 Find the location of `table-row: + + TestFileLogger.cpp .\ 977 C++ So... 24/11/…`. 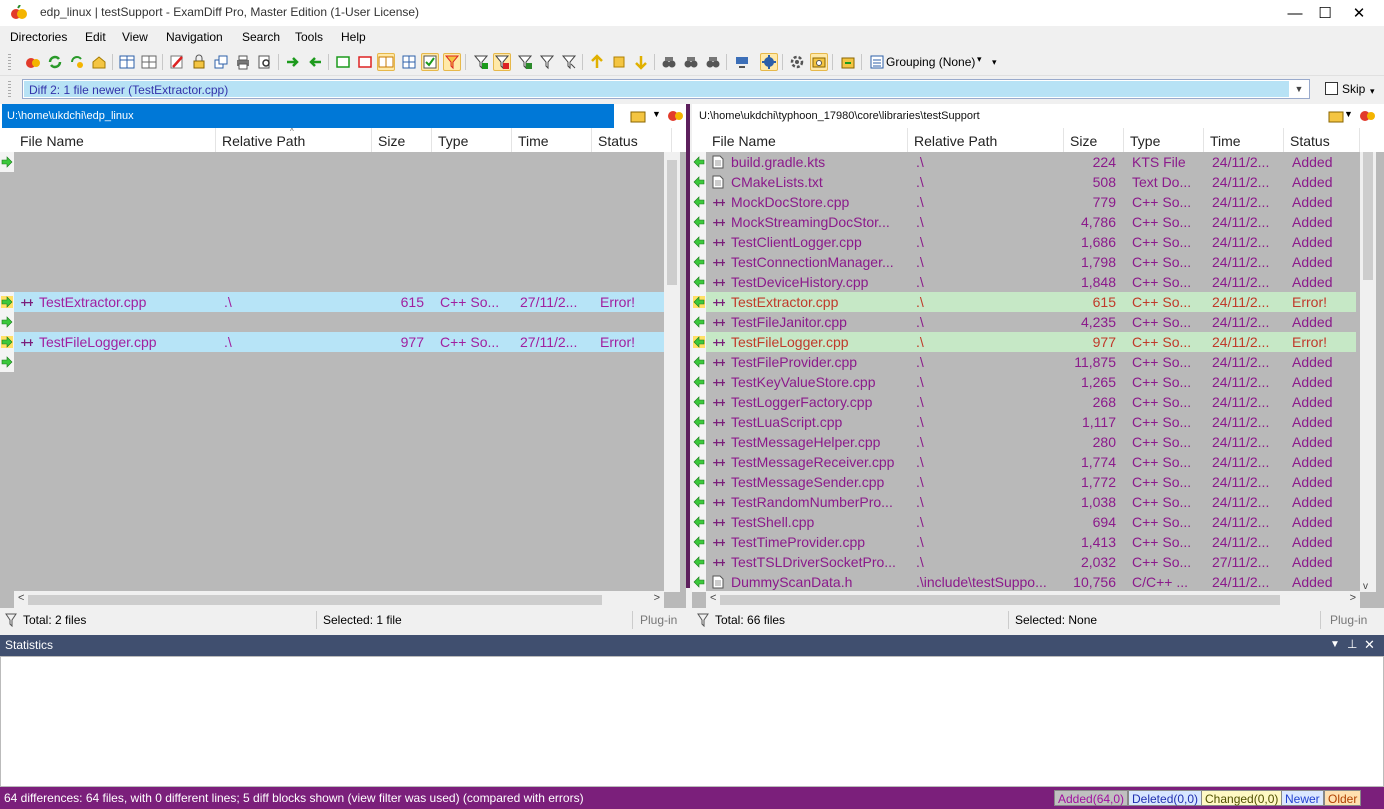

table-row: + + TestFileLogger.cpp .\ 977 C++ So... 24/11/… is located at coordinates (1024, 342).